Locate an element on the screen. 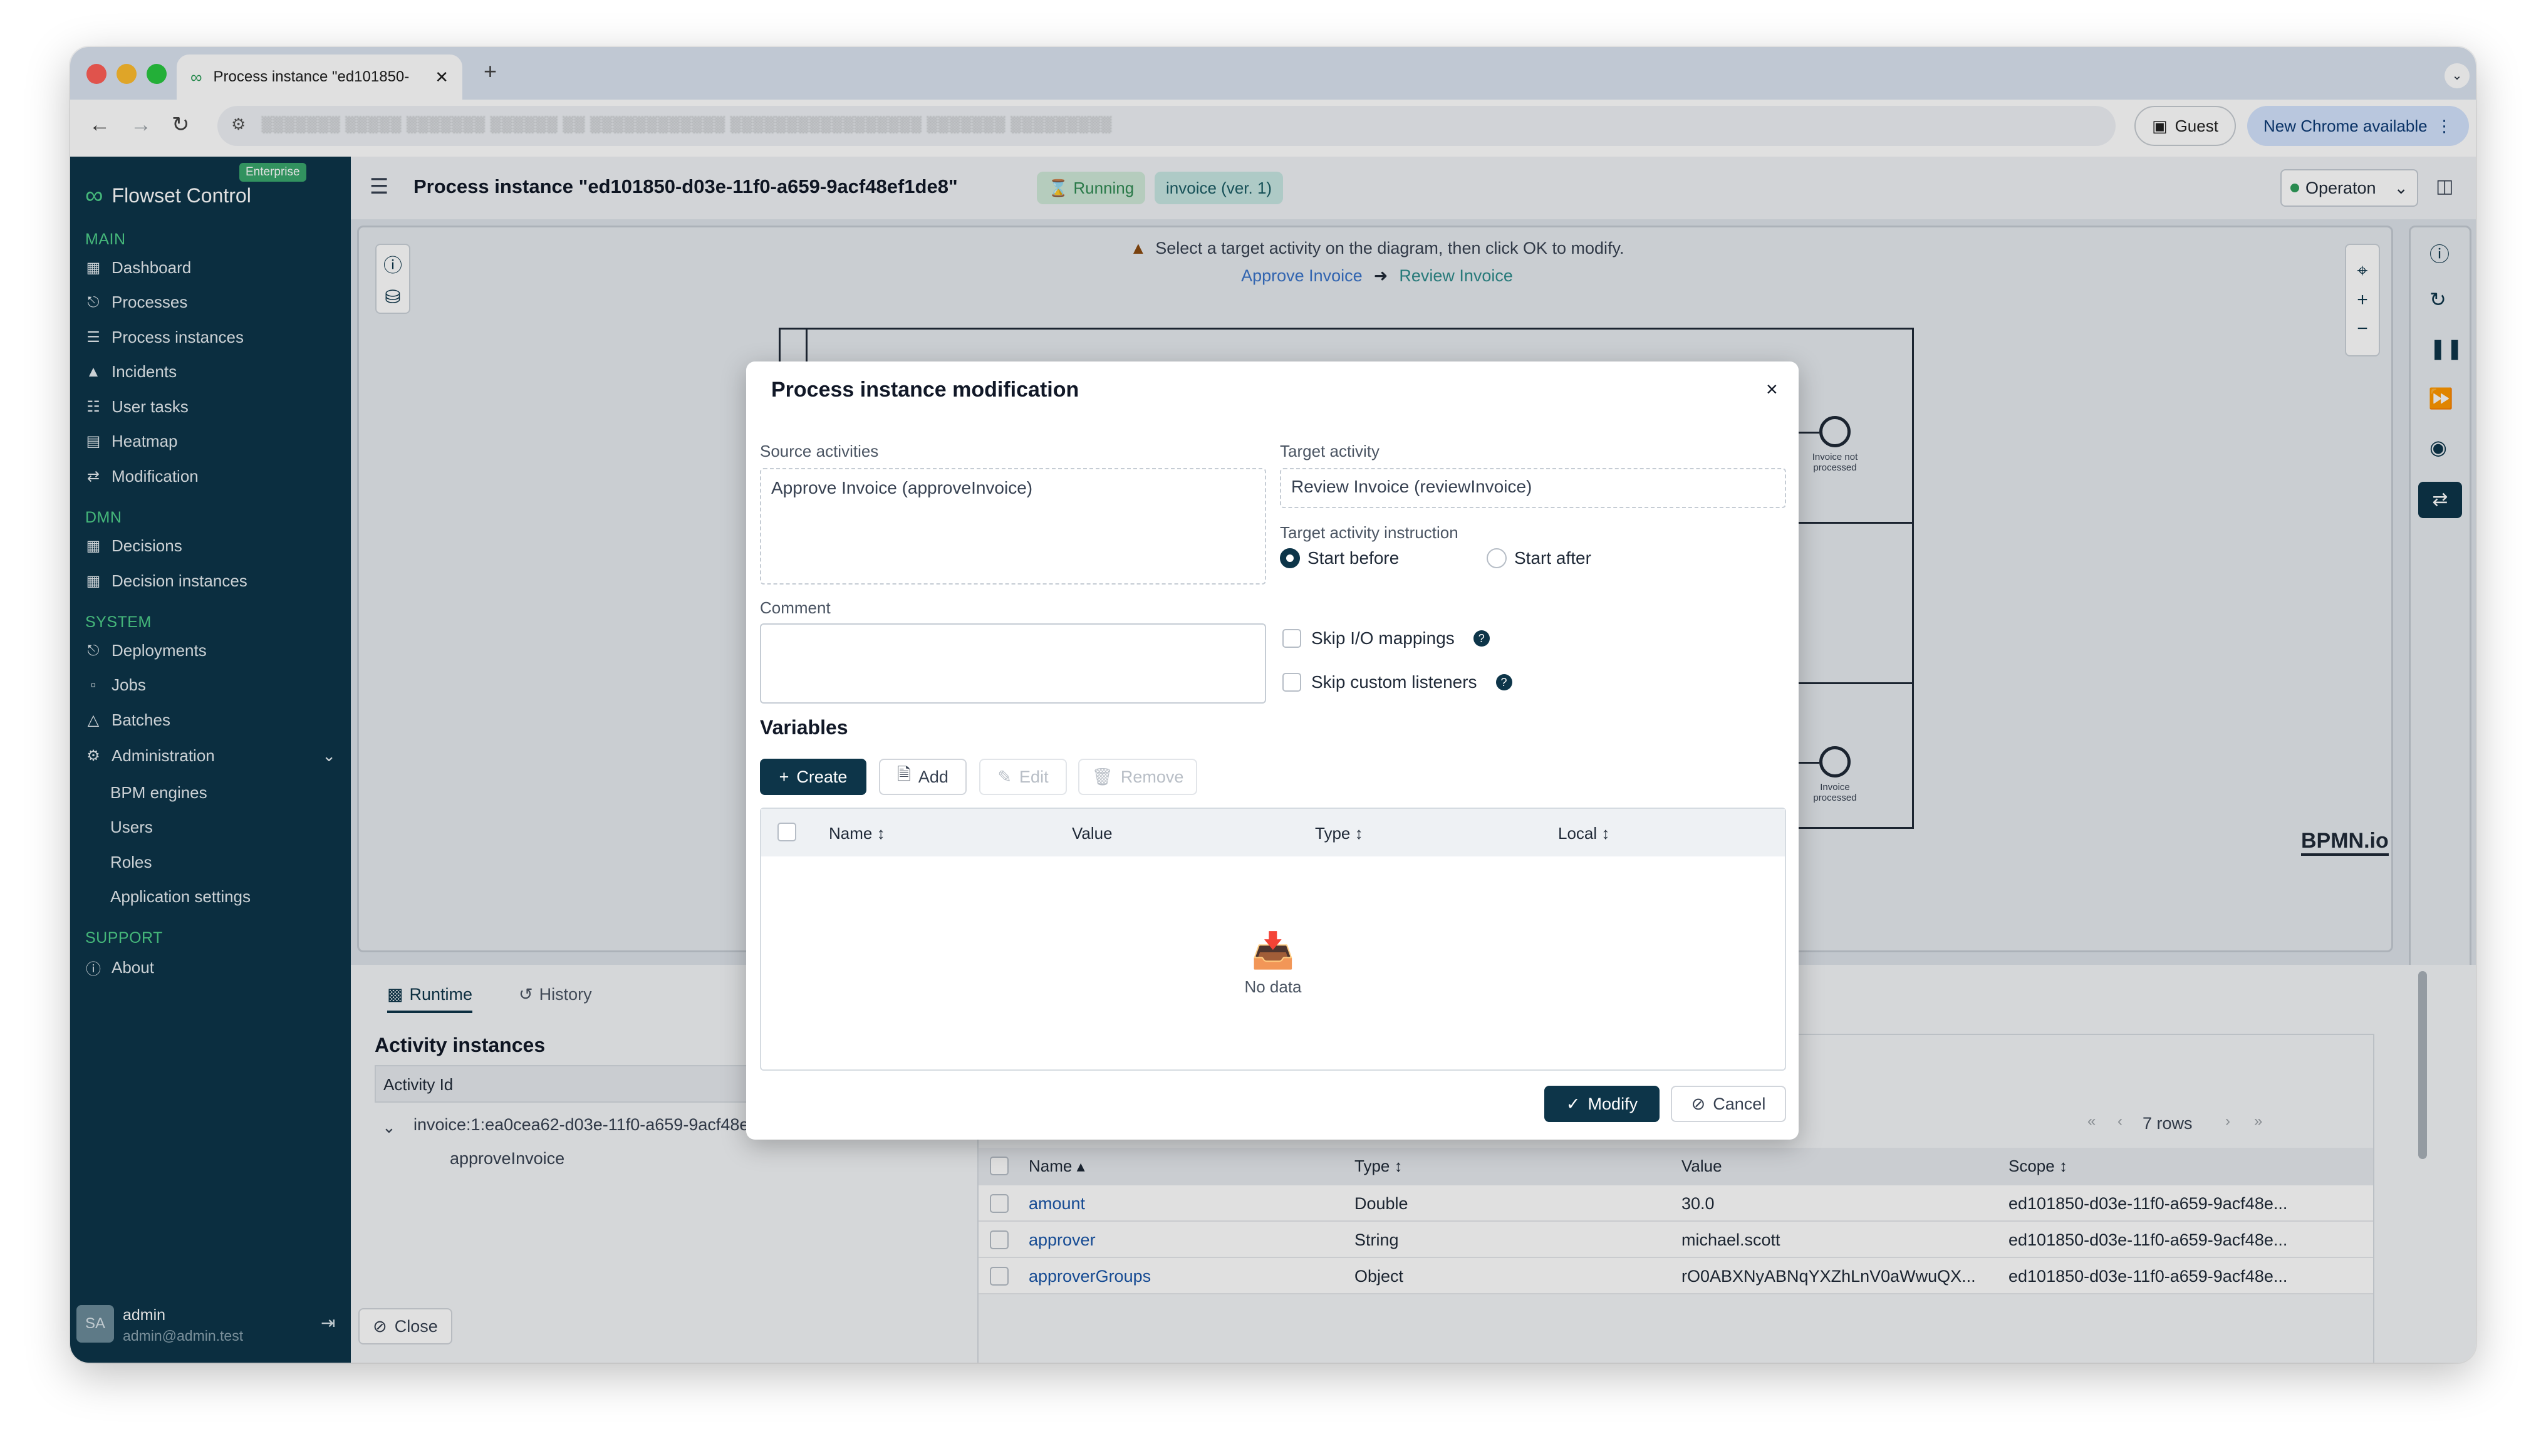 Image resolution: width=2546 pixels, height=1456 pixels. col-local: Local ↕ is located at coordinates (1583, 834).